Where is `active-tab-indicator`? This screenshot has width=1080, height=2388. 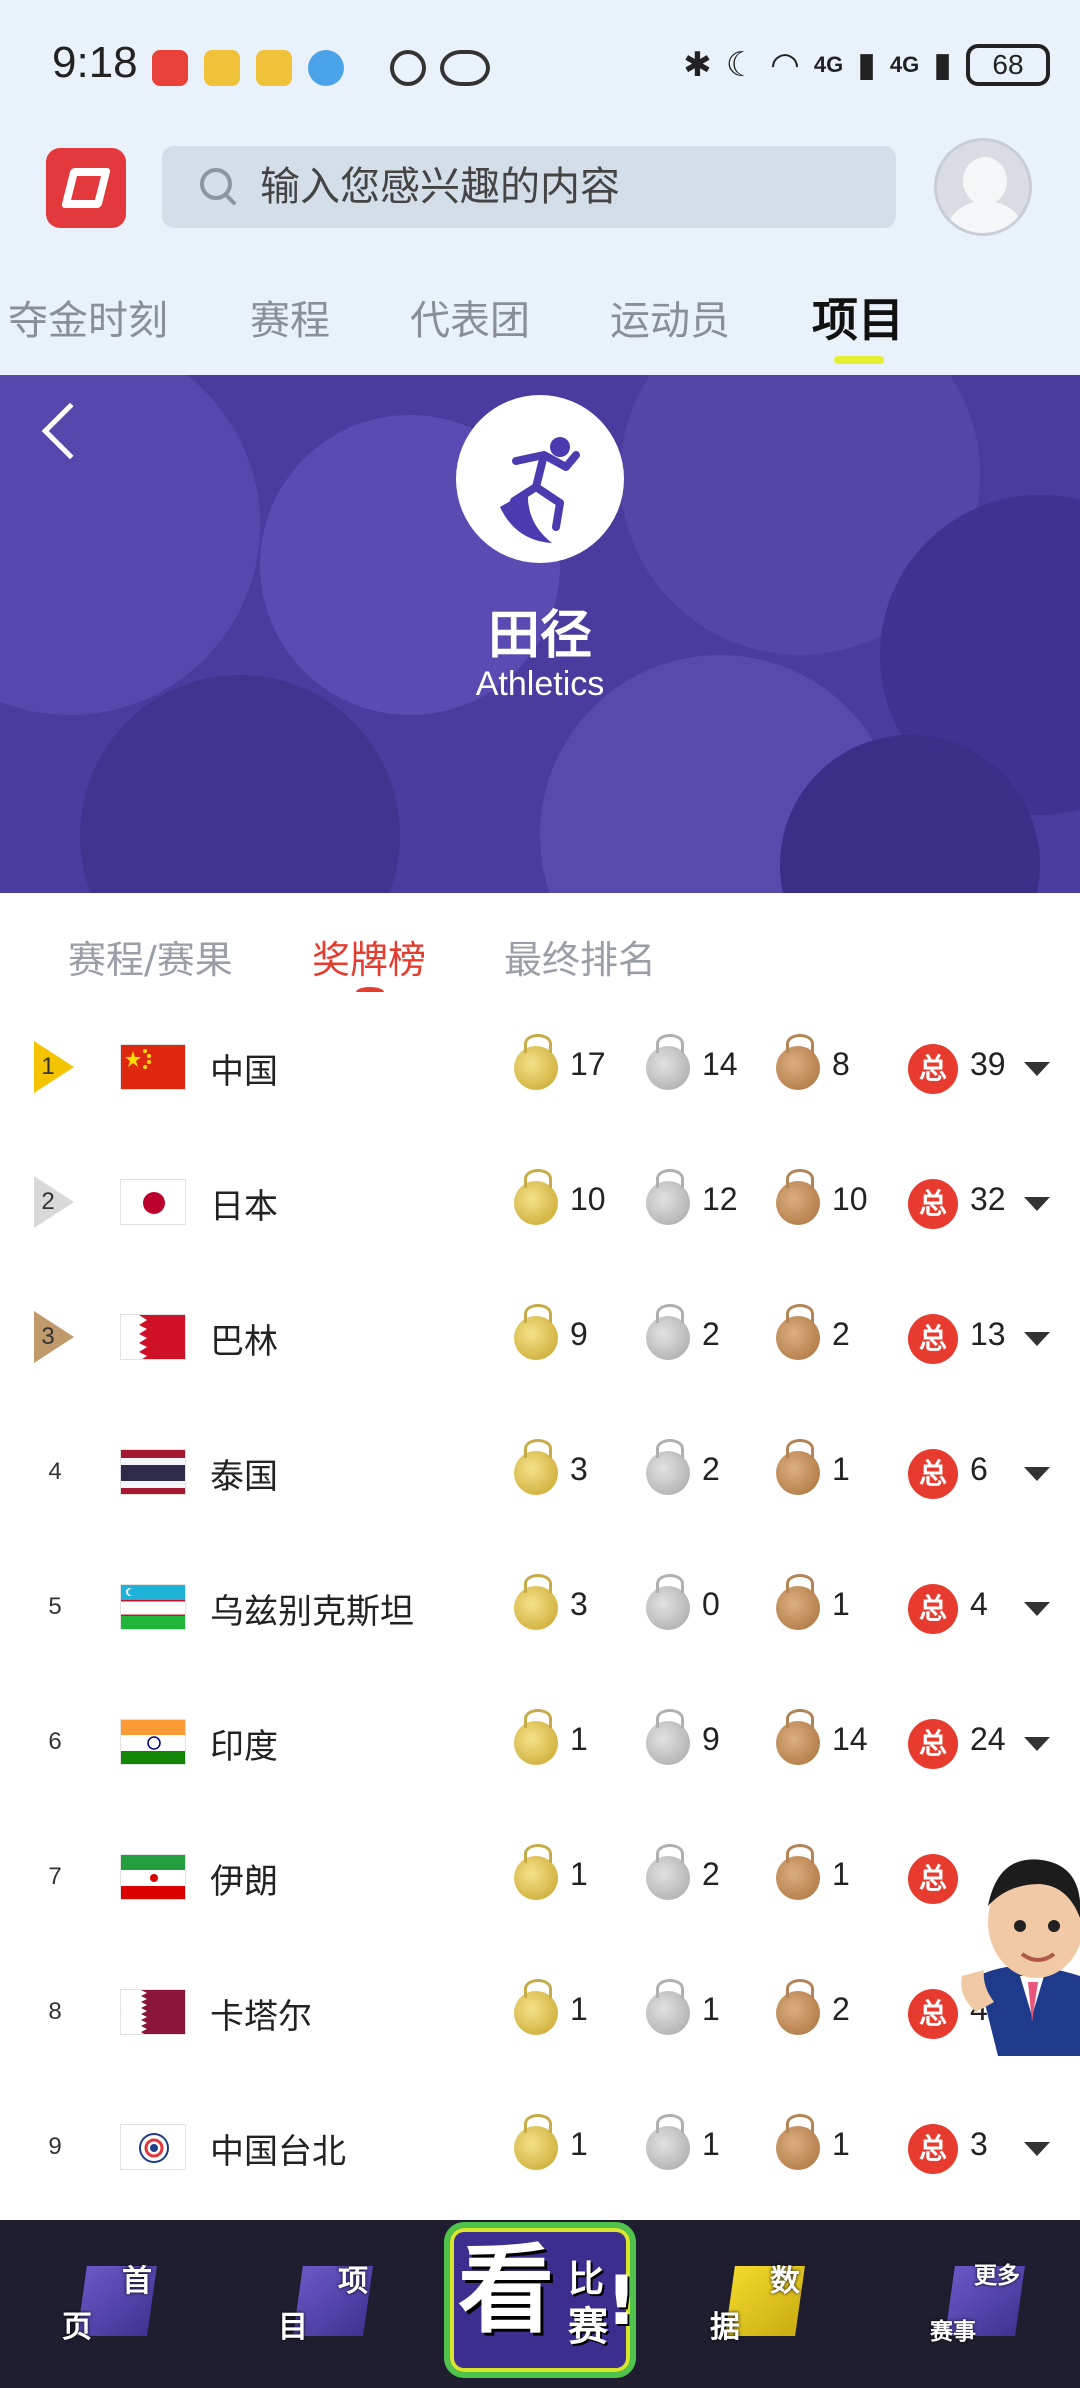
active-tab-indicator is located at coordinates (859, 360).